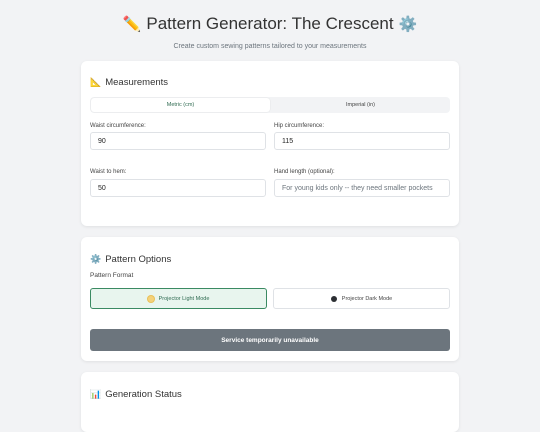  I want to click on page-title: ✏️ Pattern Generator: The Crescent ⚙️, so click(270, 24).